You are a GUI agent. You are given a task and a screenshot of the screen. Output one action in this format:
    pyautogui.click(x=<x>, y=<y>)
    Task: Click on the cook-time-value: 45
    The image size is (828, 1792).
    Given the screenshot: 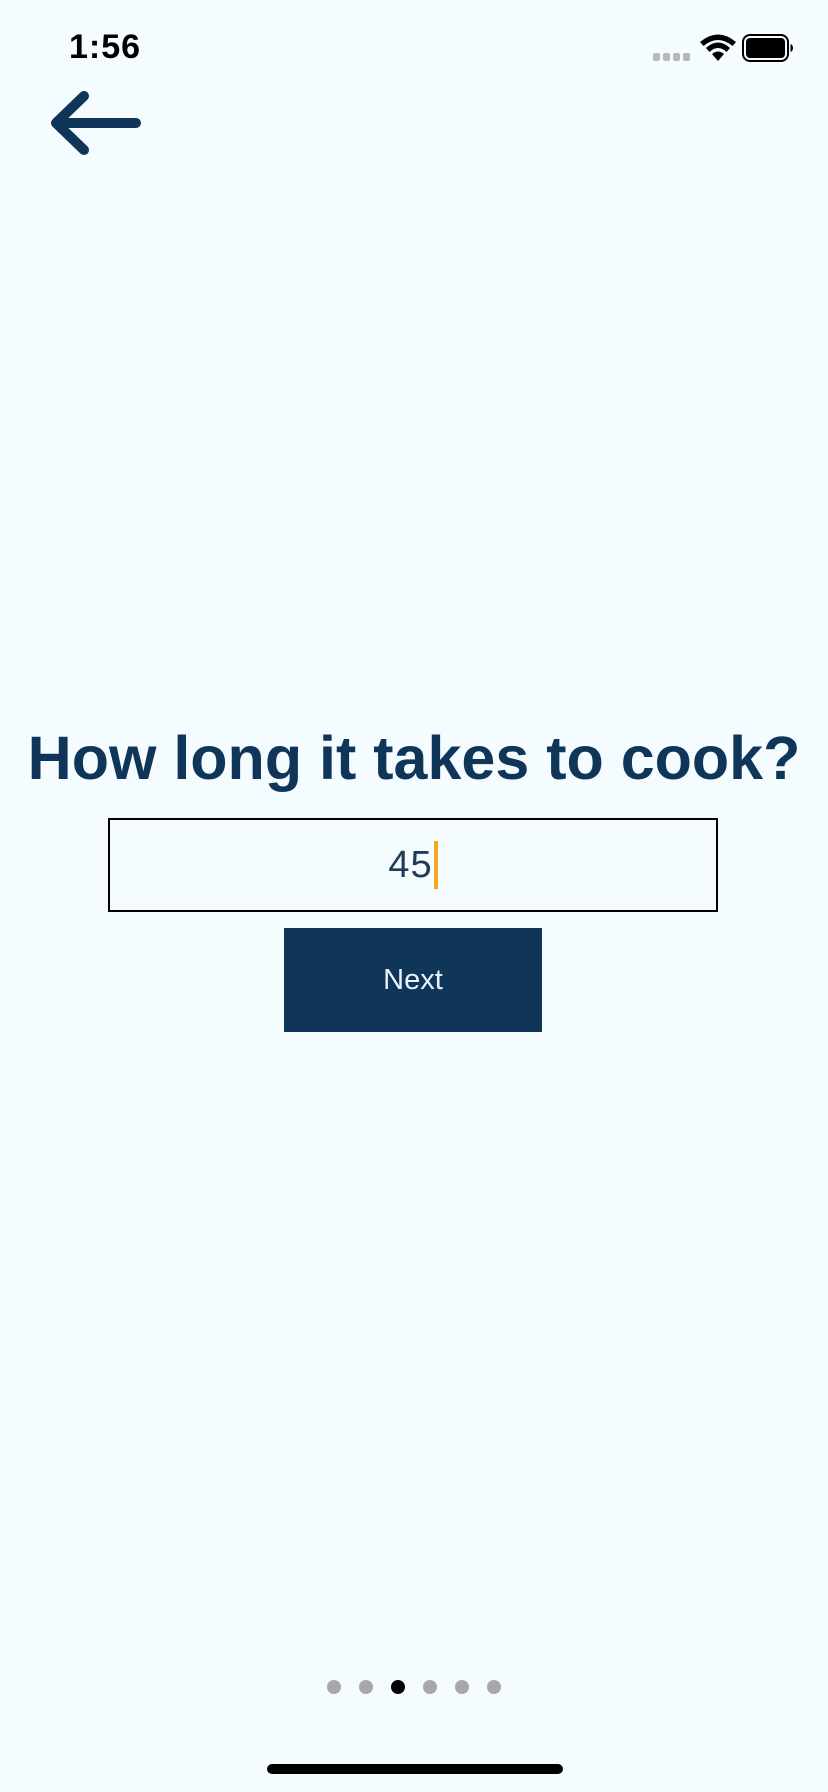 What is the action you would take?
    pyautogui.click(x=410, y=864)
    